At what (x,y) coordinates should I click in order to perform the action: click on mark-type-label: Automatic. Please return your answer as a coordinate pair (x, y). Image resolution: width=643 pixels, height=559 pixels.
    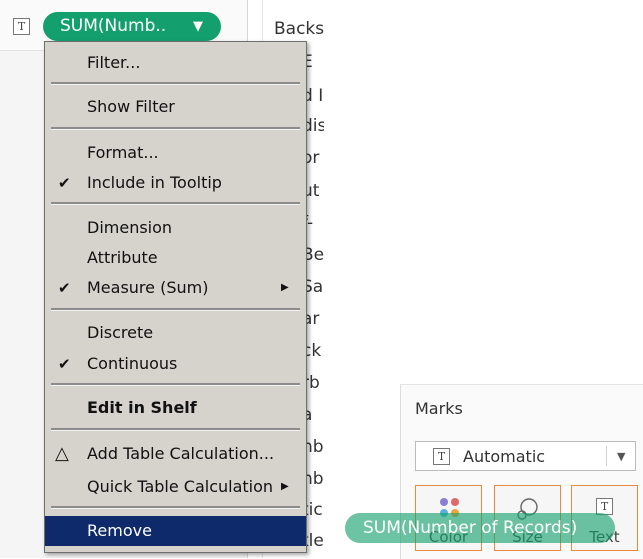
    Looking at the image, I should click on (504, 456).